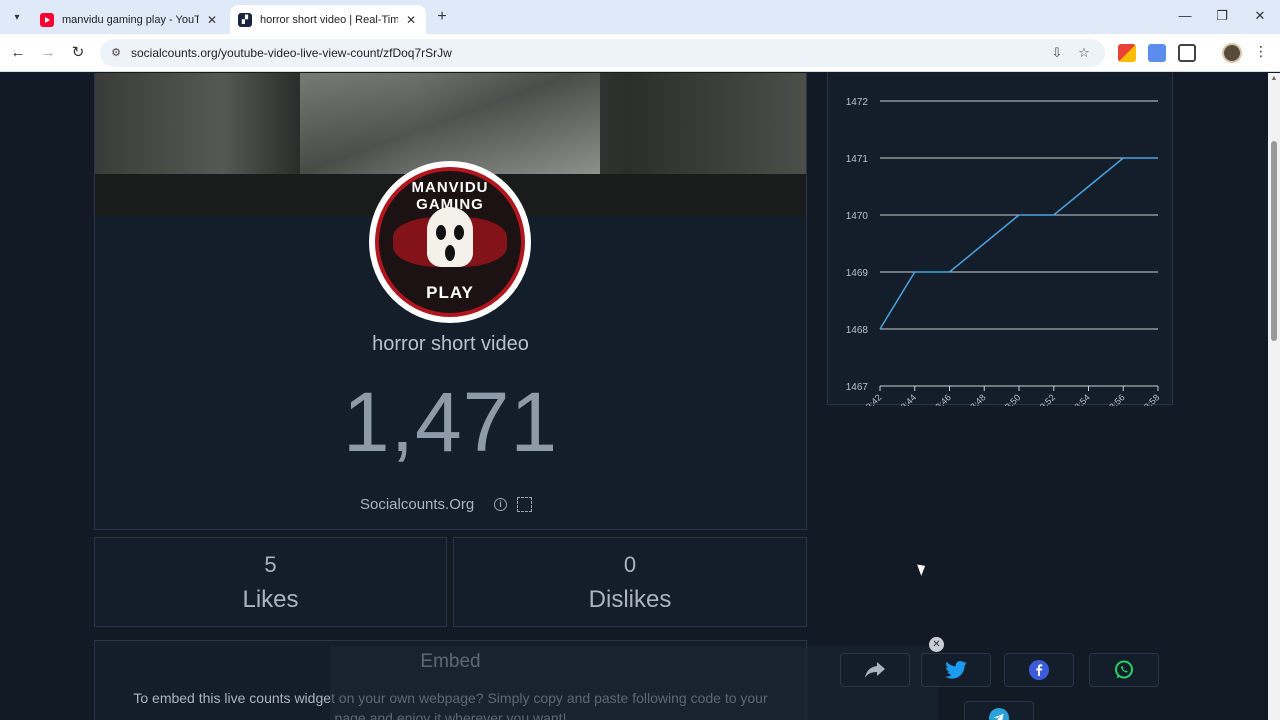  I want to click on mouse-cursor, so click(922, 569).